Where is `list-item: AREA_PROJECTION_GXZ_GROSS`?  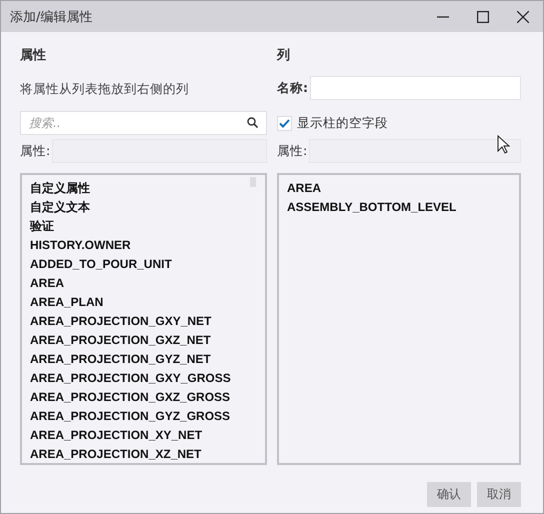
list-item: AREA_PROJECTION_GXZ_GROSS is located at coordinates (147, 397).